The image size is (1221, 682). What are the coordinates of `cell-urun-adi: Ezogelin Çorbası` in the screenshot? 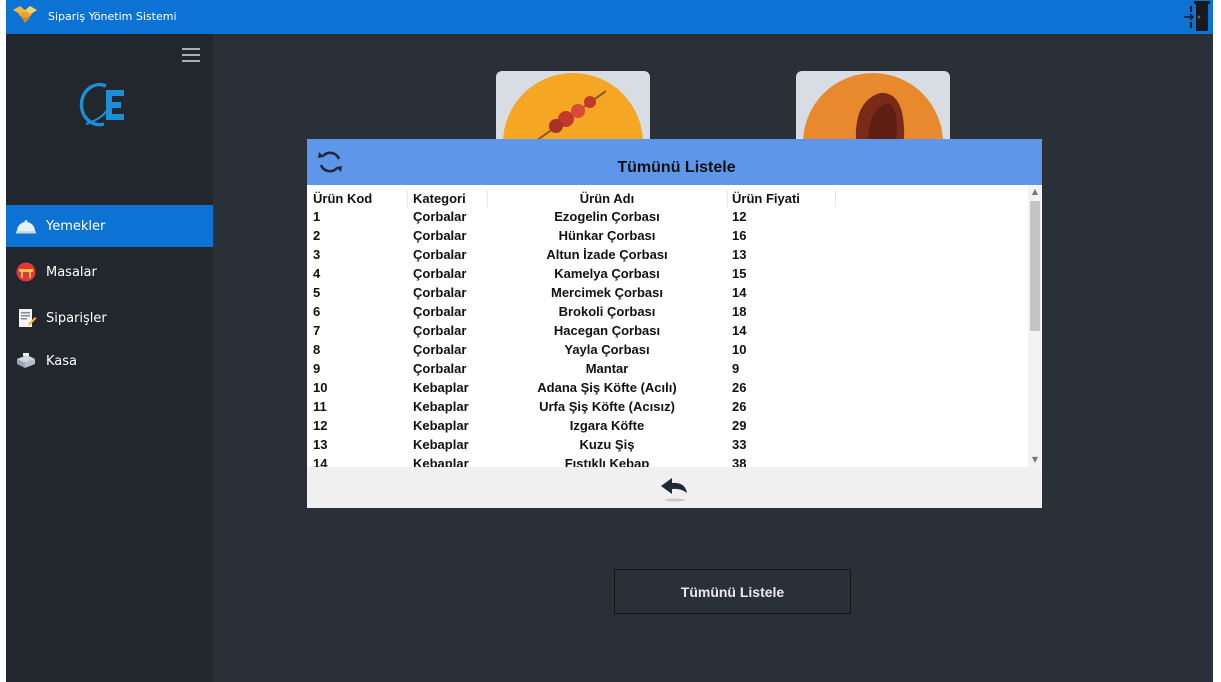 It's located at (607, 216).